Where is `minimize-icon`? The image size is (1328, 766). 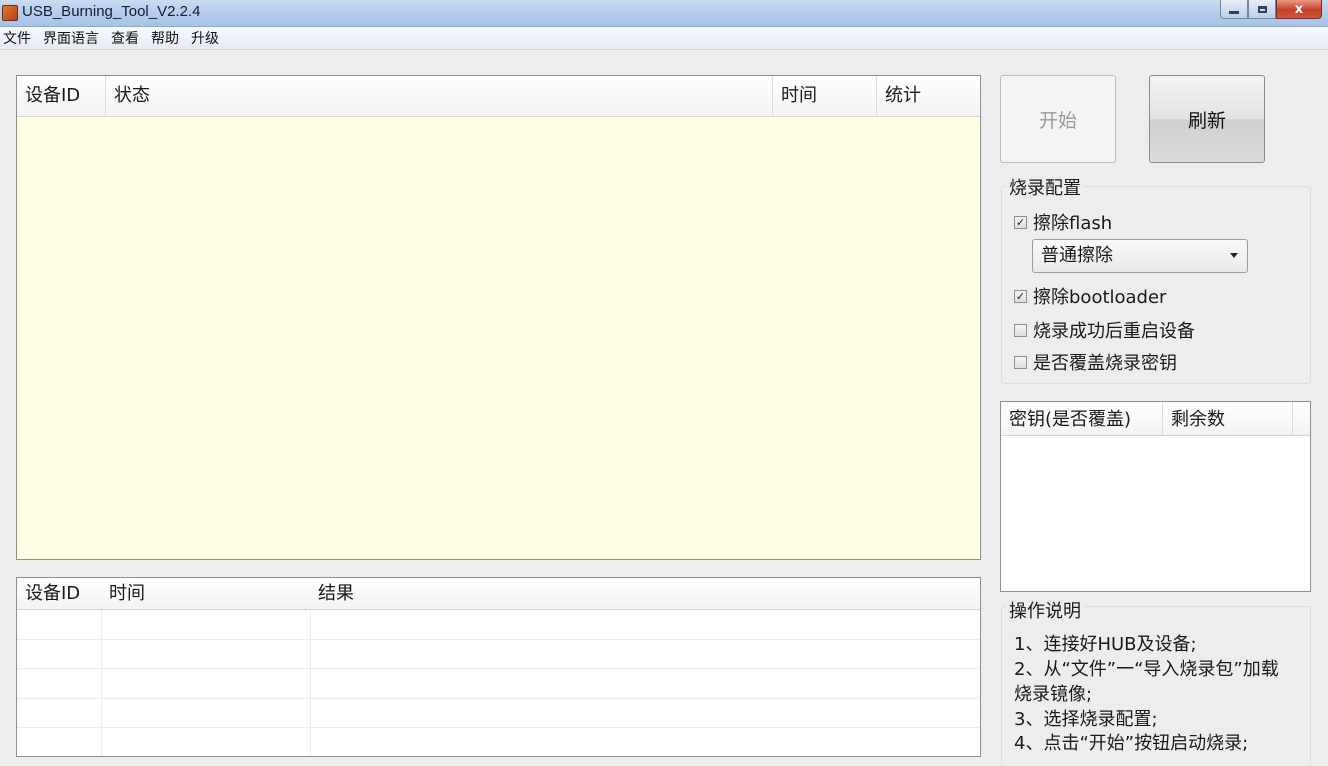
minimize-icon is located at coordinates (1234, 12).